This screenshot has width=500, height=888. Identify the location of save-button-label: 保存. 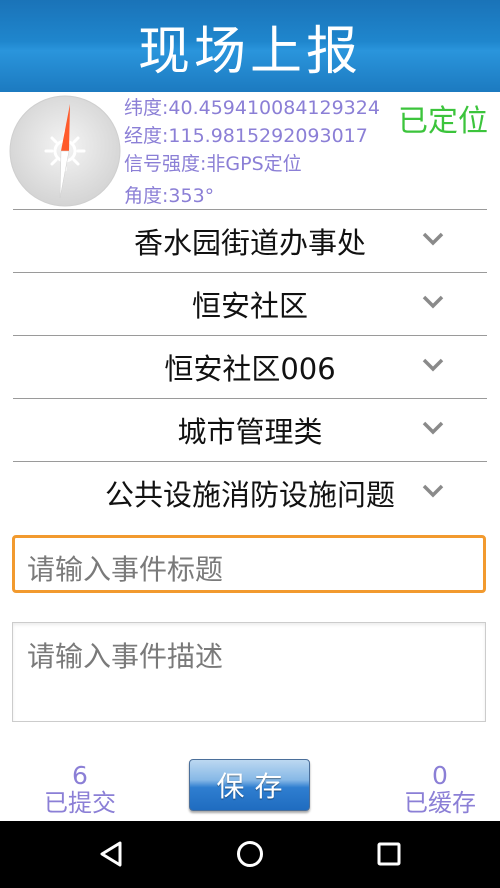
(254, 786).